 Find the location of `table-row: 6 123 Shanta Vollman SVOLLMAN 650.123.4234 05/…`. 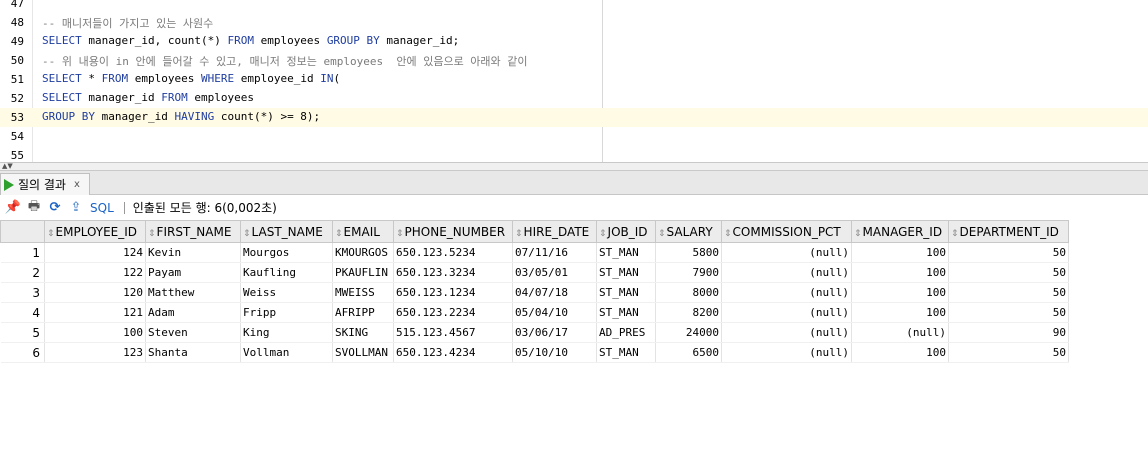

table-row: 6 123 Shanta Vollman SVOLLMAN 650.123.4234 05/… is located at coordinates (534, 352).